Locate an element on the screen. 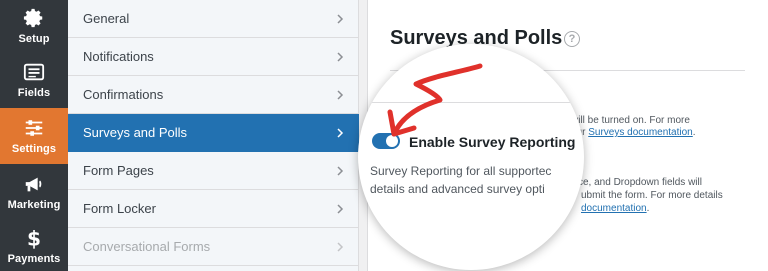 Image resolution: width=768 pixels, height=271 pixels. rail-item-marketing: Marketing is located at coordinates (34, 192).